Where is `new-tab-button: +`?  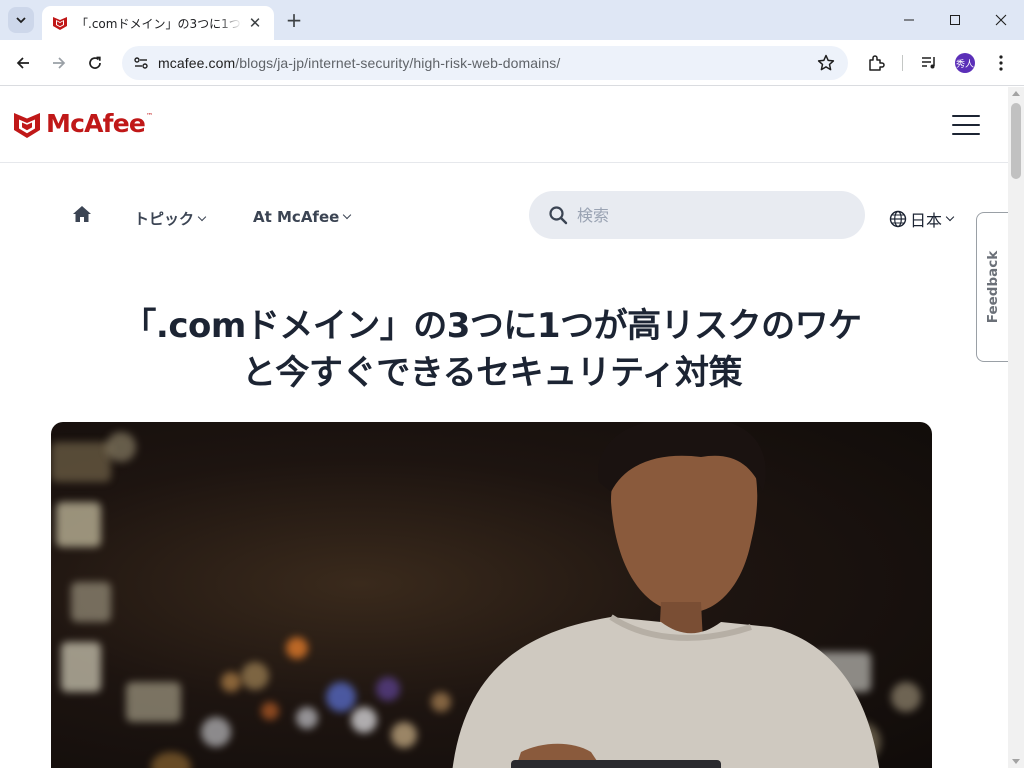 new-tab-button: + is located at coordinates (294, 20).